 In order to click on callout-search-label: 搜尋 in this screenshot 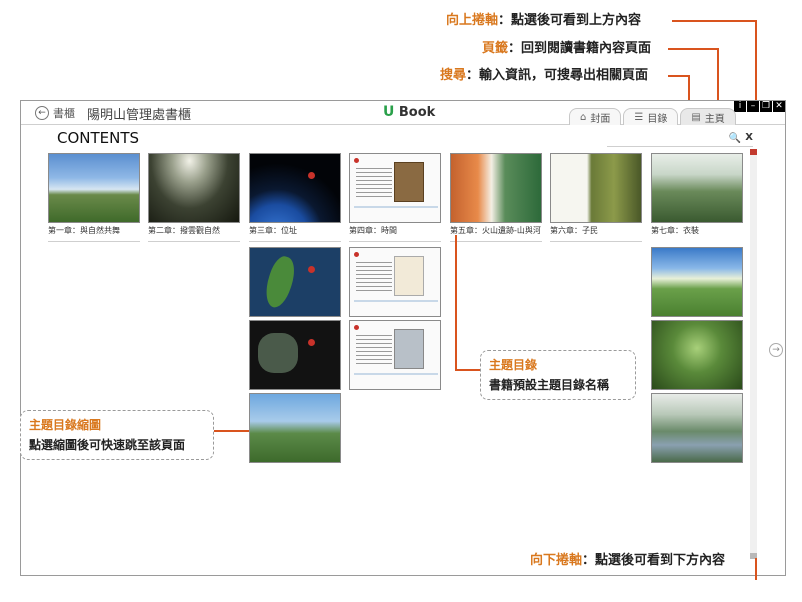, I will do `click(453, 75)`.